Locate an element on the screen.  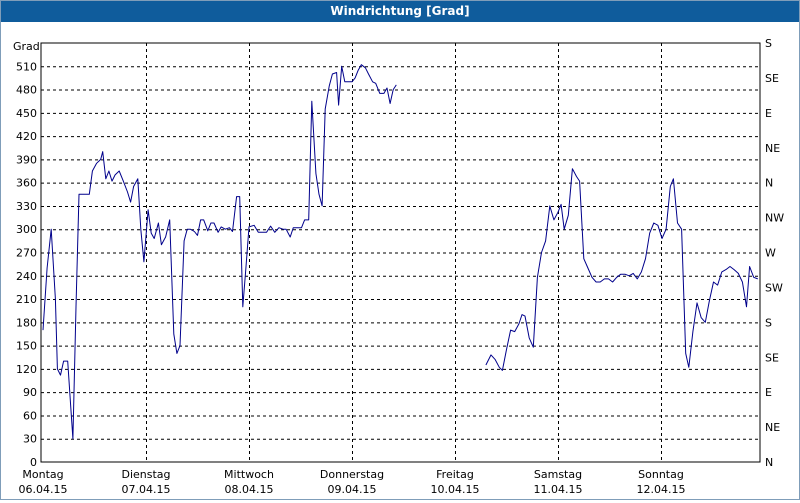
compass-label: W is located at coordinates (770, 253).